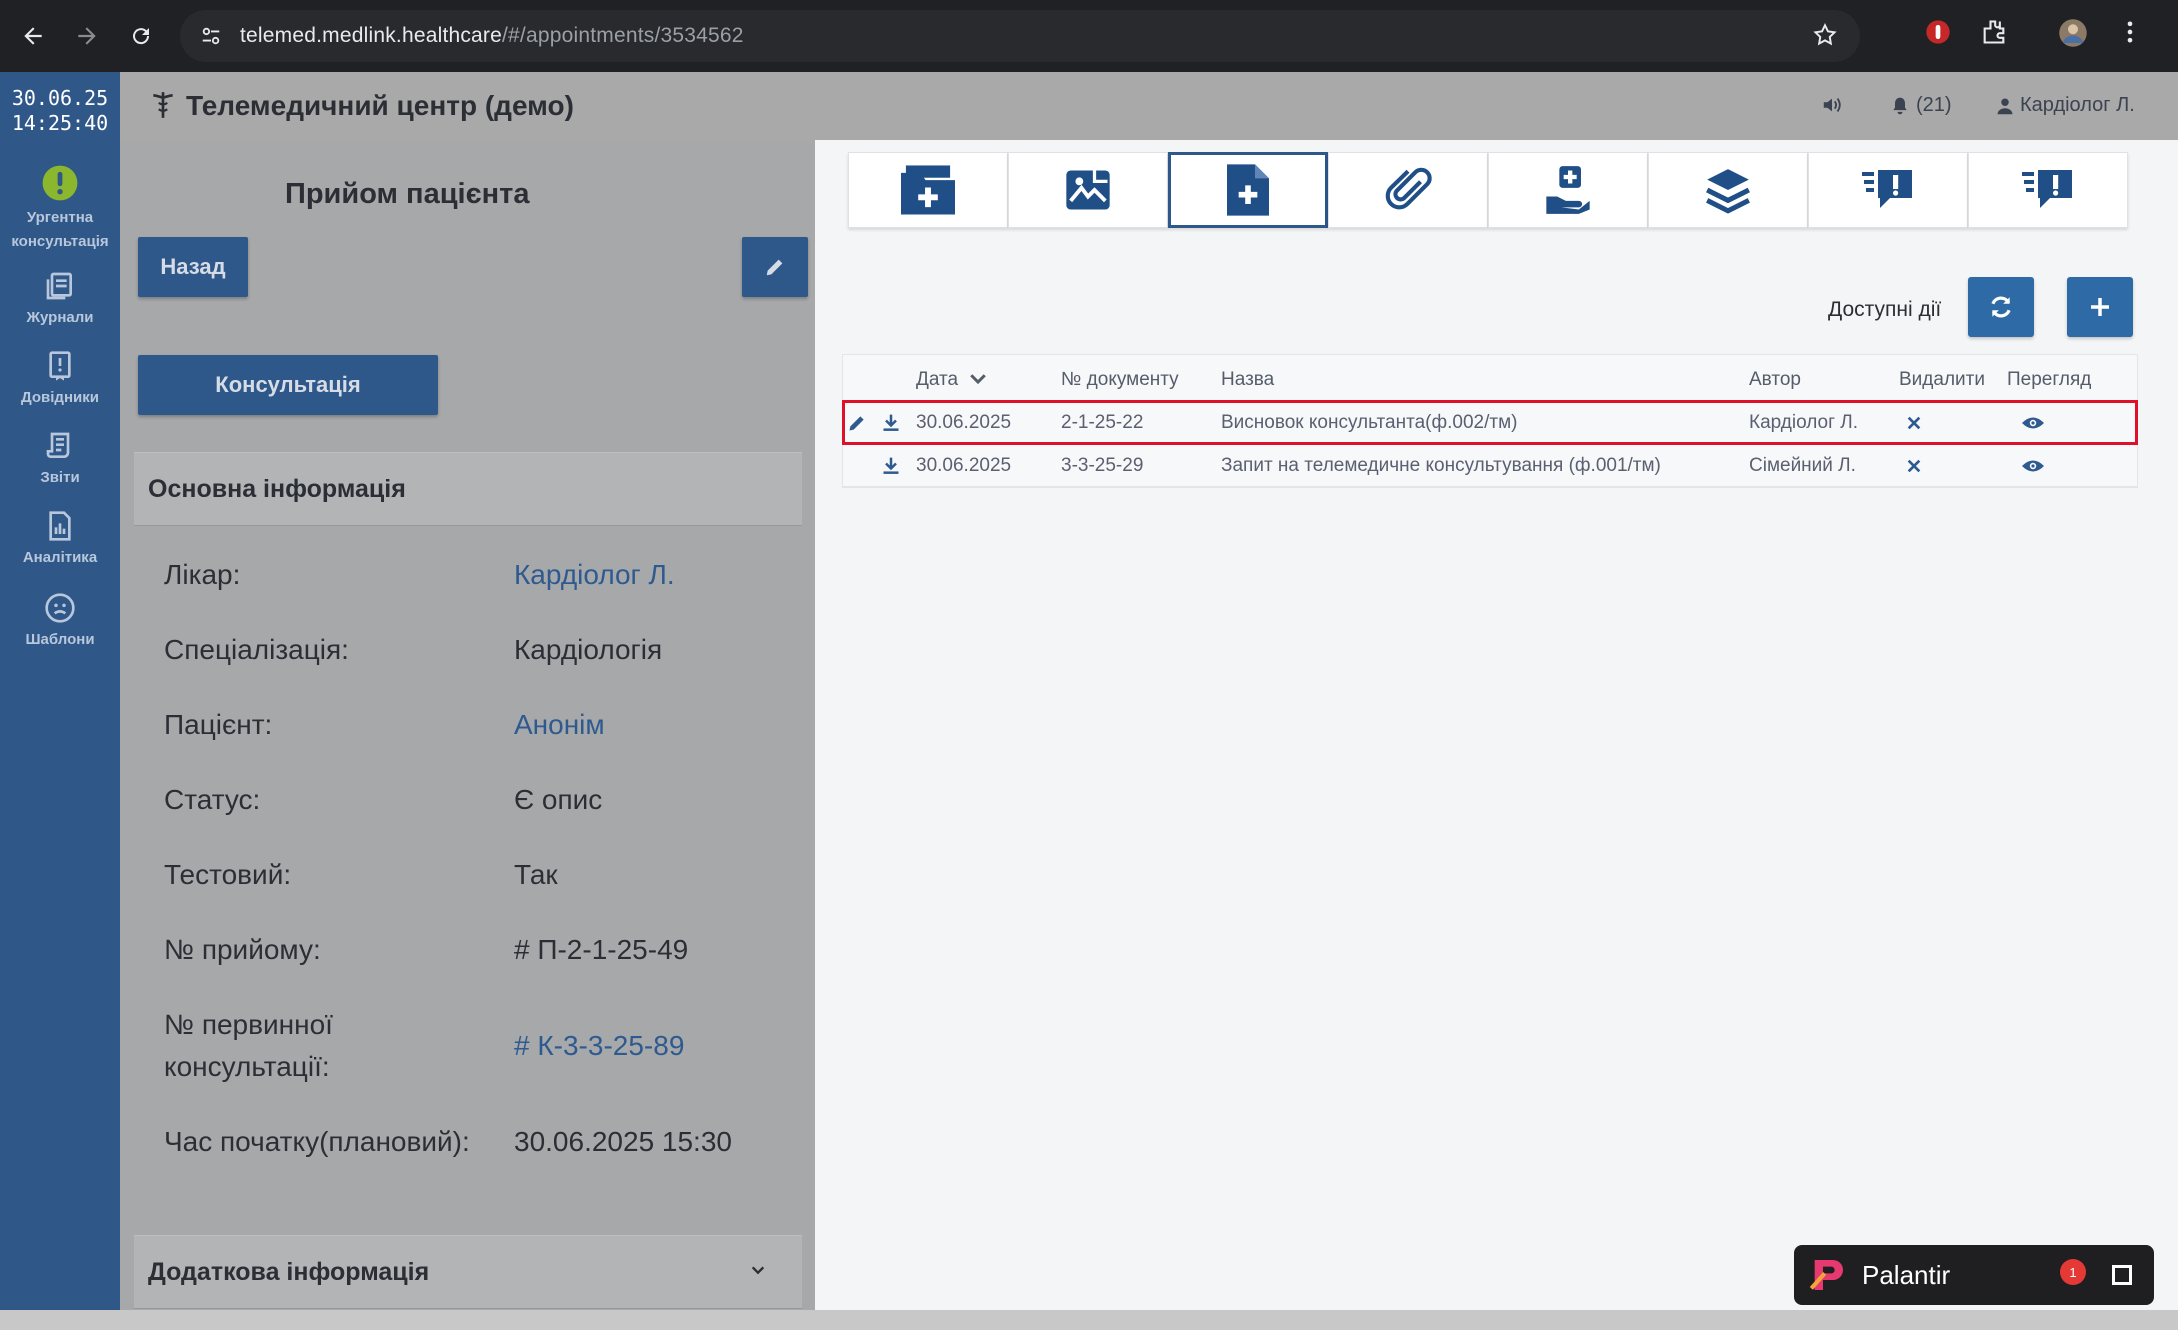  I want to click on sidebar-item-label: Ургентна консультація, so click(60, 229).